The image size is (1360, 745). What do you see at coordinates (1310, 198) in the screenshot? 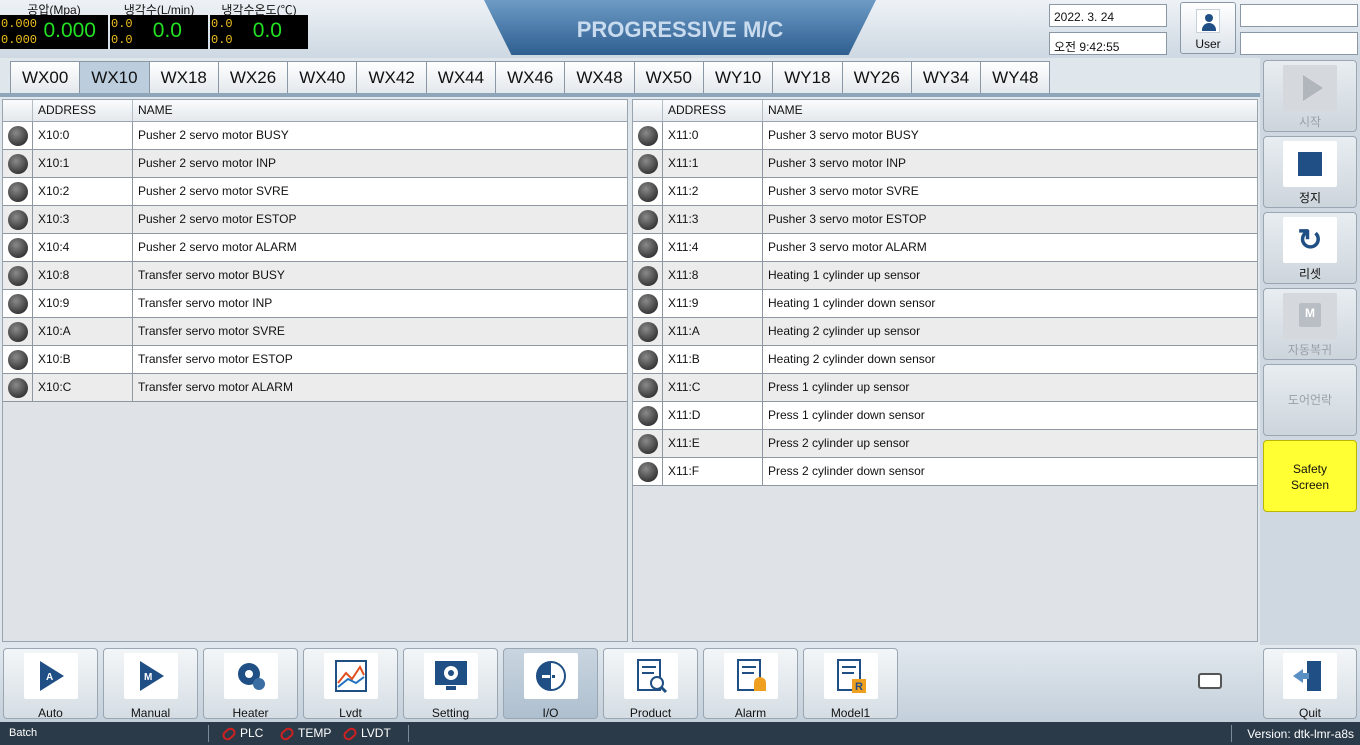
I see `stop-label: 정지` at bounding box center [1310, 198].